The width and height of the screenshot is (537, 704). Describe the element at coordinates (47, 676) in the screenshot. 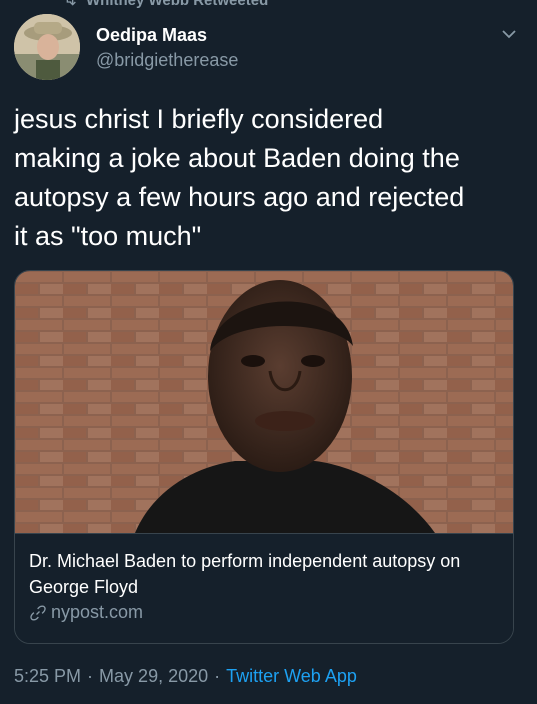

I see `tweet-time: 5:25 PM` at that location.